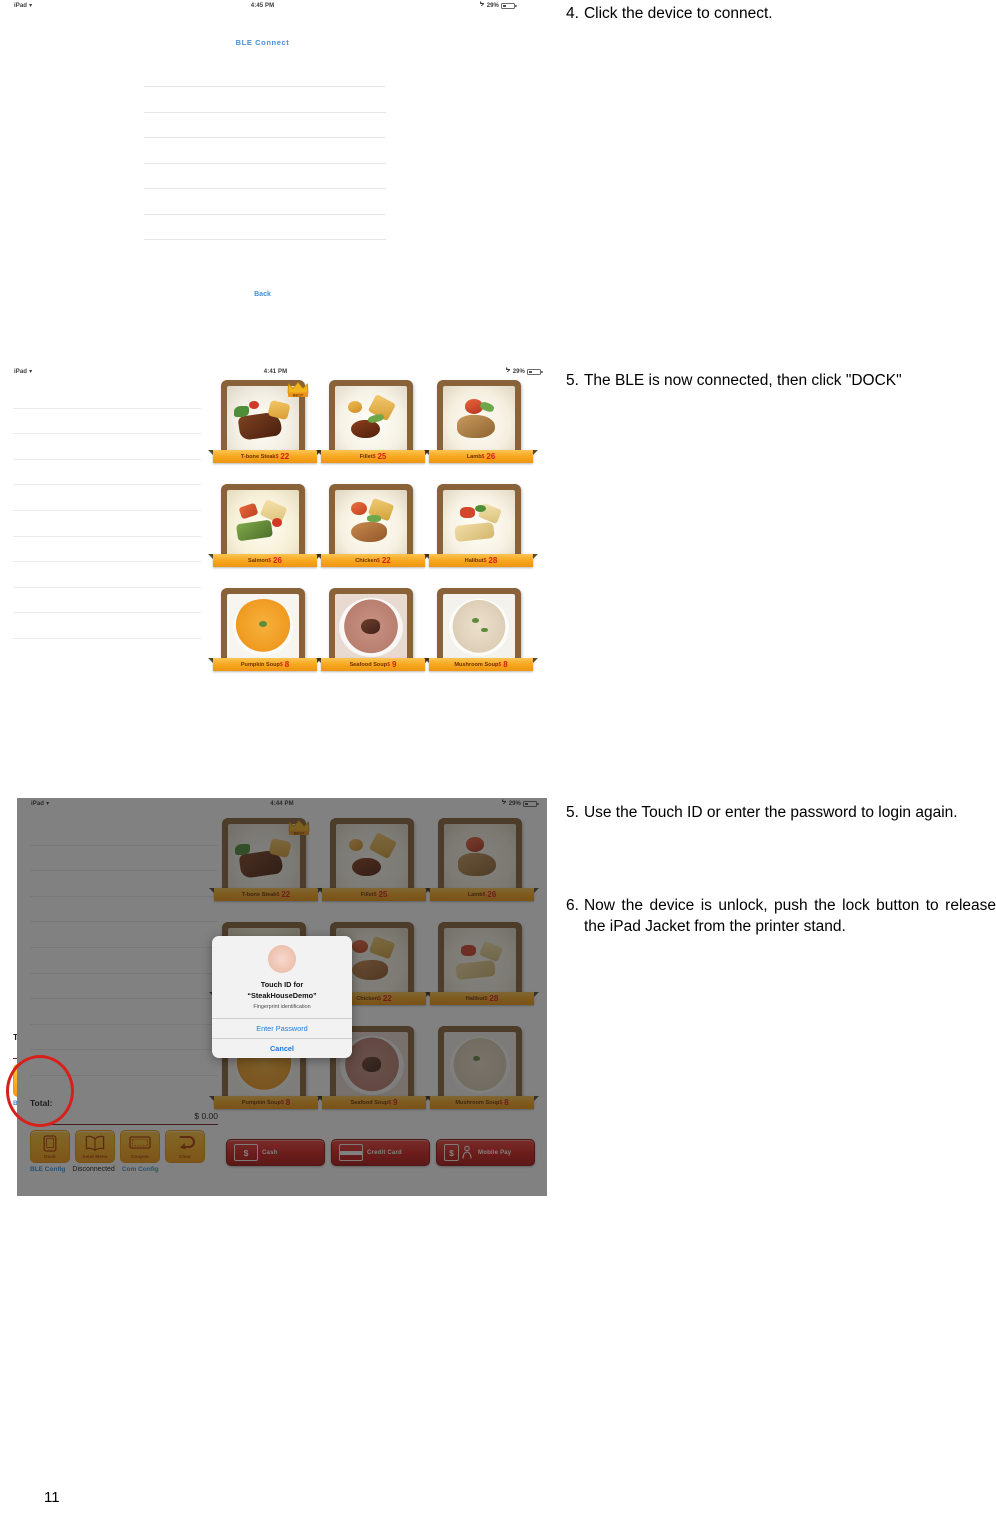 Image resolution: width=996 pixels, height=1519 pixels. I want to click on ble-config-link: BLE Config, so click(47, 1169).